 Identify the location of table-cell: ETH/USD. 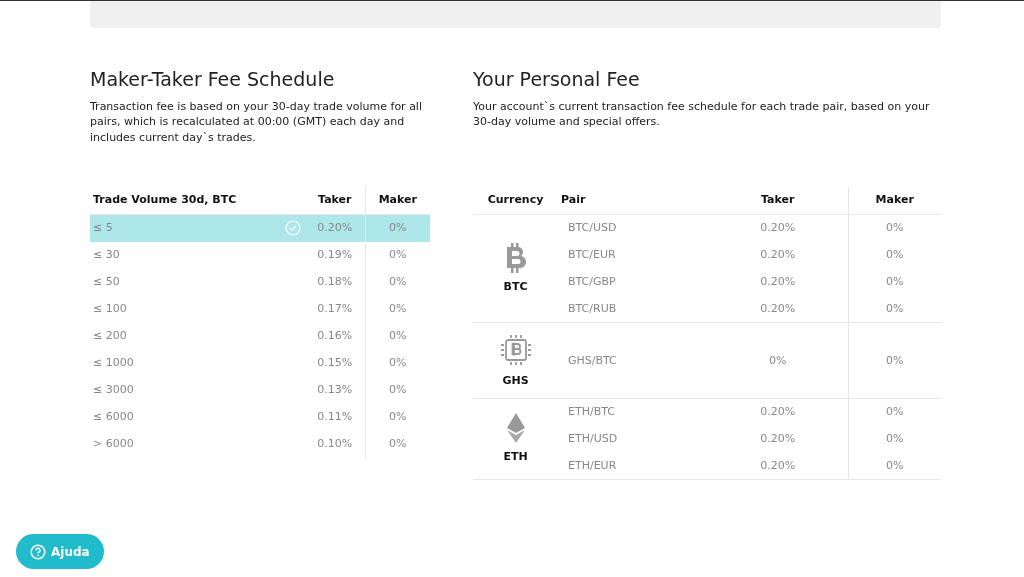
(593, 439).